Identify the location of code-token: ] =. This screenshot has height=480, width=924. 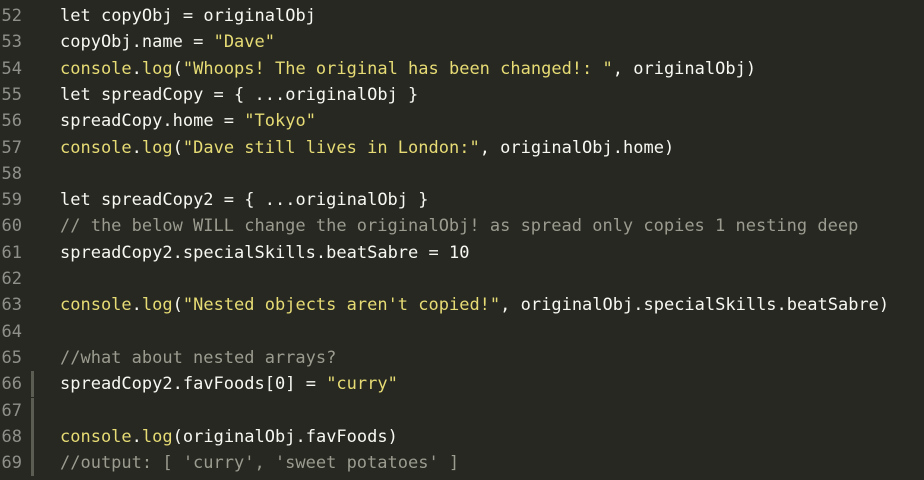
(306, 384).